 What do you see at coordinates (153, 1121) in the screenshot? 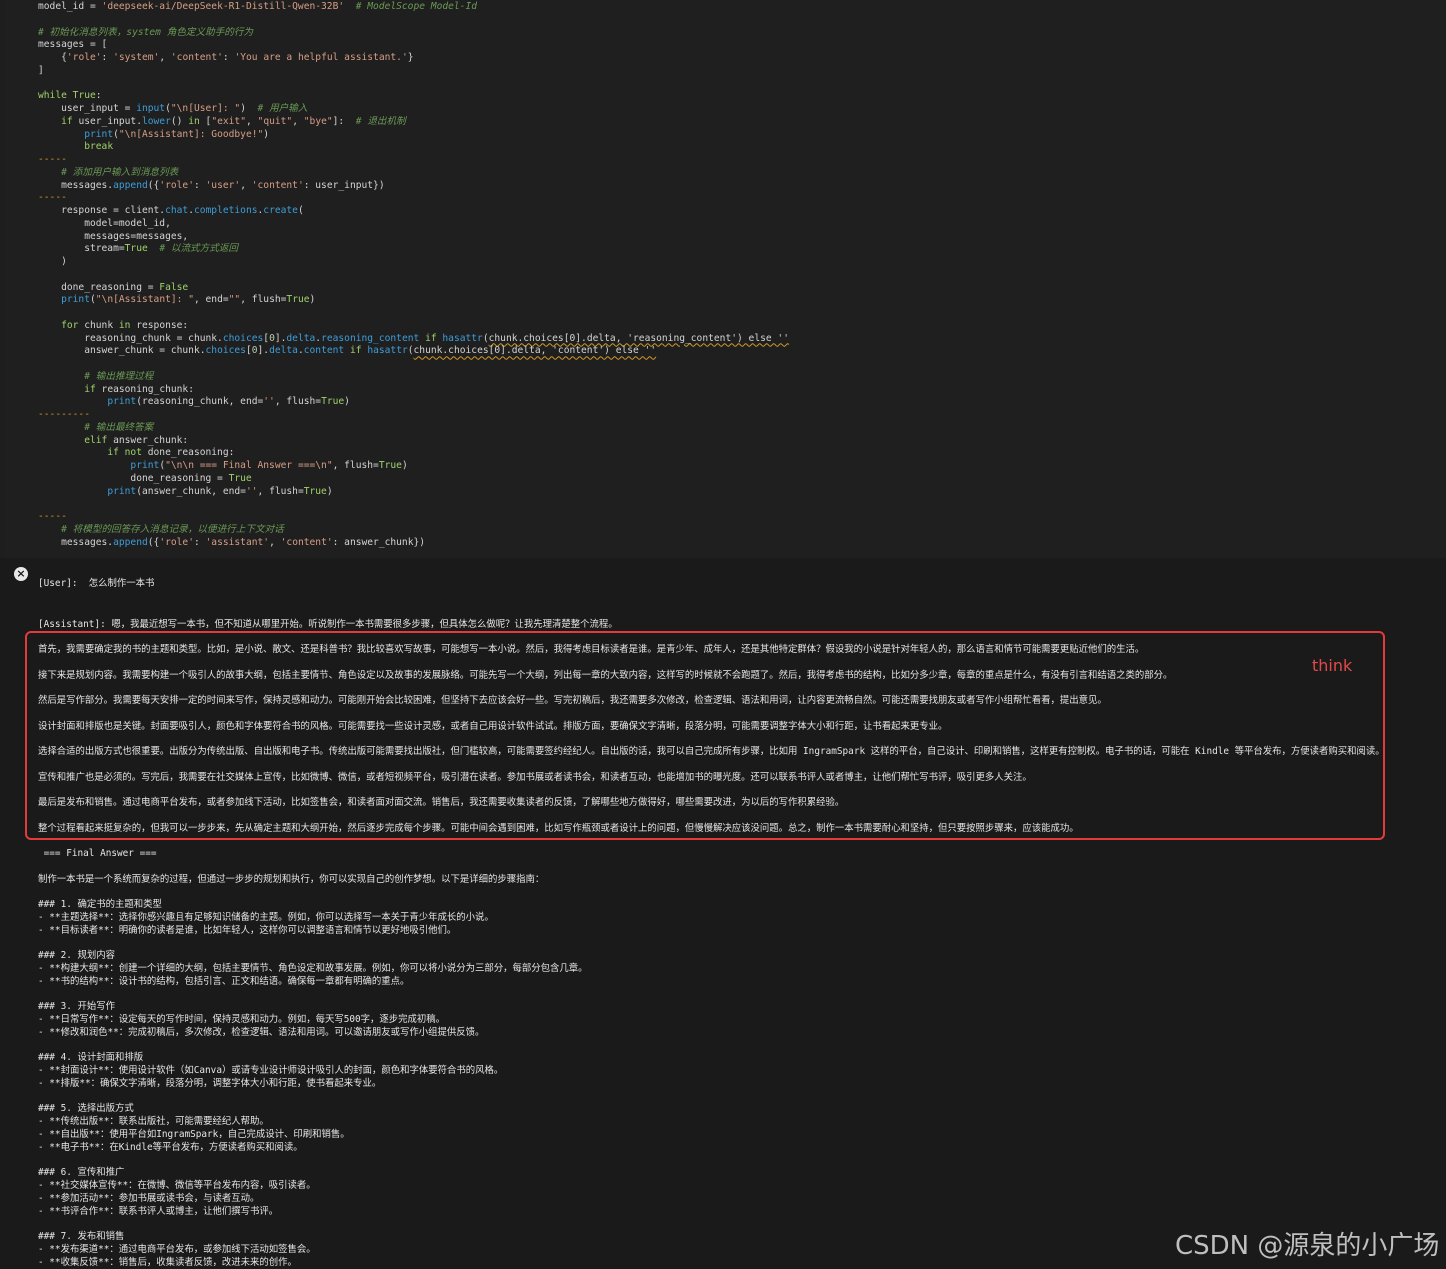
I see `output-line: - **传统出版**：联系出版社，可能需要经纪人帮助。` at bounding box center [153, 1121].